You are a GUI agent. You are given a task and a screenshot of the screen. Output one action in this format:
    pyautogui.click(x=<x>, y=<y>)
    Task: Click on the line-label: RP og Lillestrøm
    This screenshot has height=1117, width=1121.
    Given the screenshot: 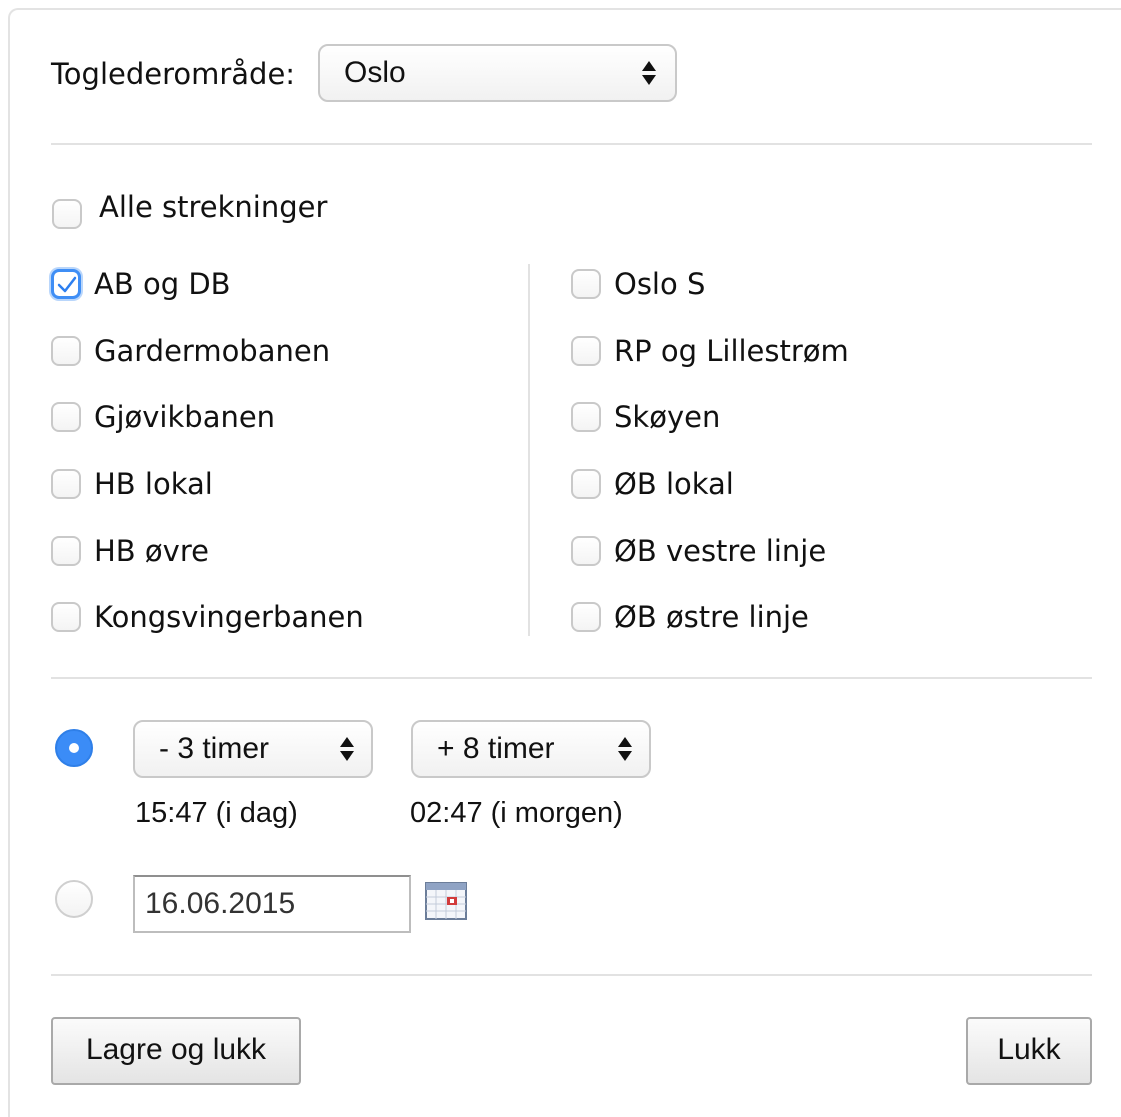 What is the action you would take?
    pyautogui.click(x=731, y=351)
    